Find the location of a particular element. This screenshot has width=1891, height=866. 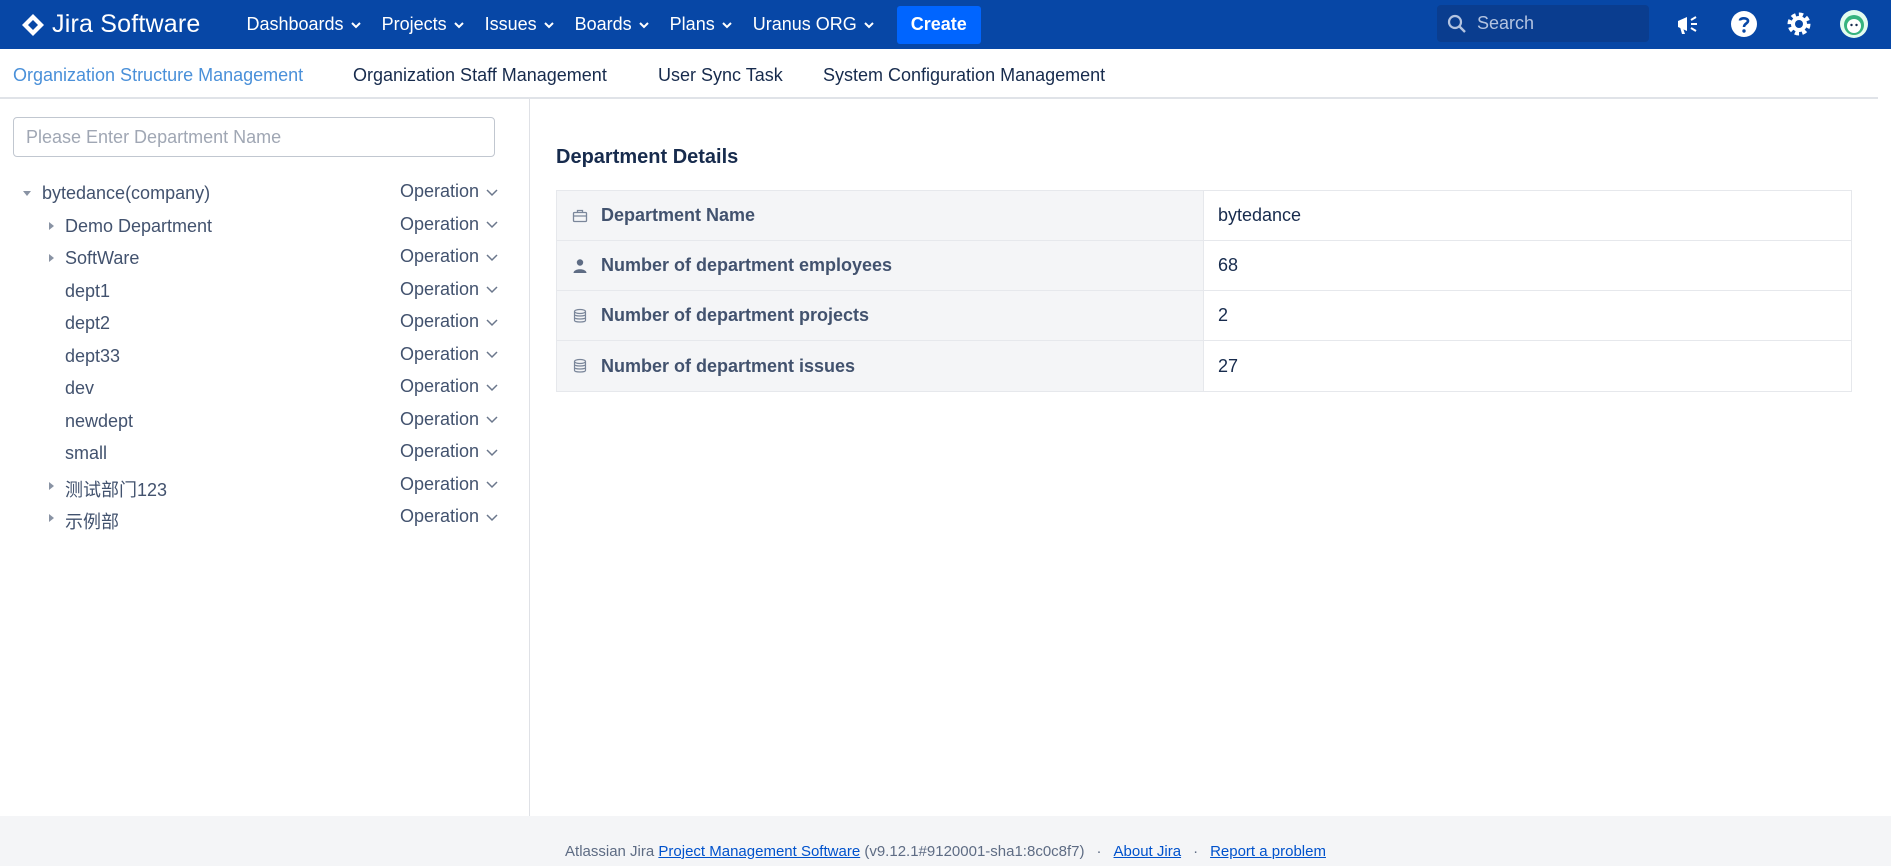

settings-icon is located at coordinates (1799, 24).